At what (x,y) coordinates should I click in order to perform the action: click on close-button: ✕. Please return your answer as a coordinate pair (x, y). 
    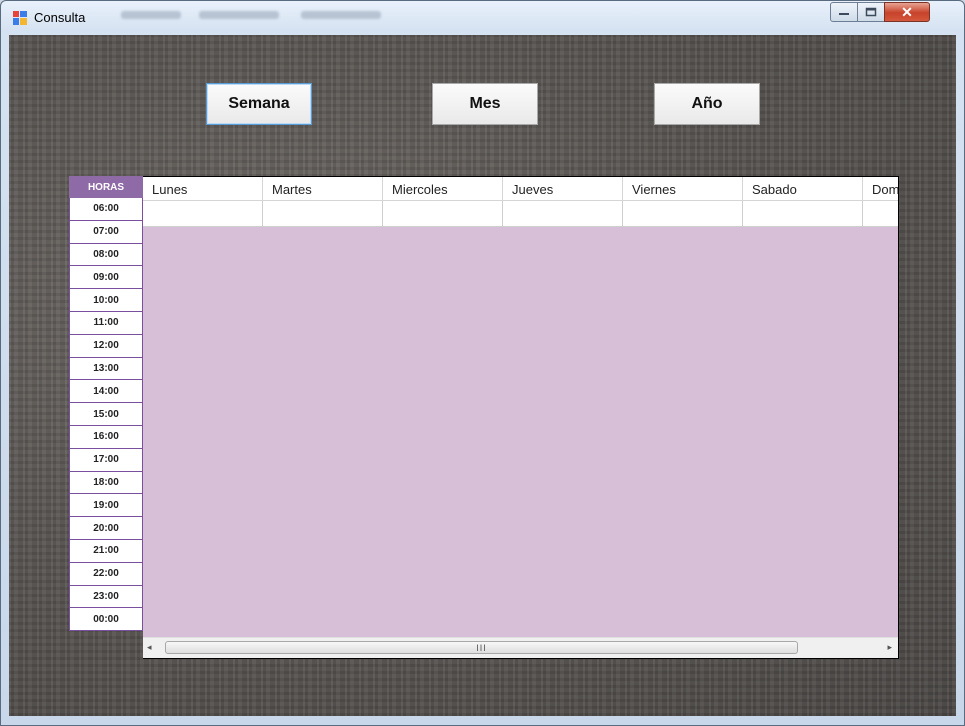
    Looking at the image, I should click on (907, 12).